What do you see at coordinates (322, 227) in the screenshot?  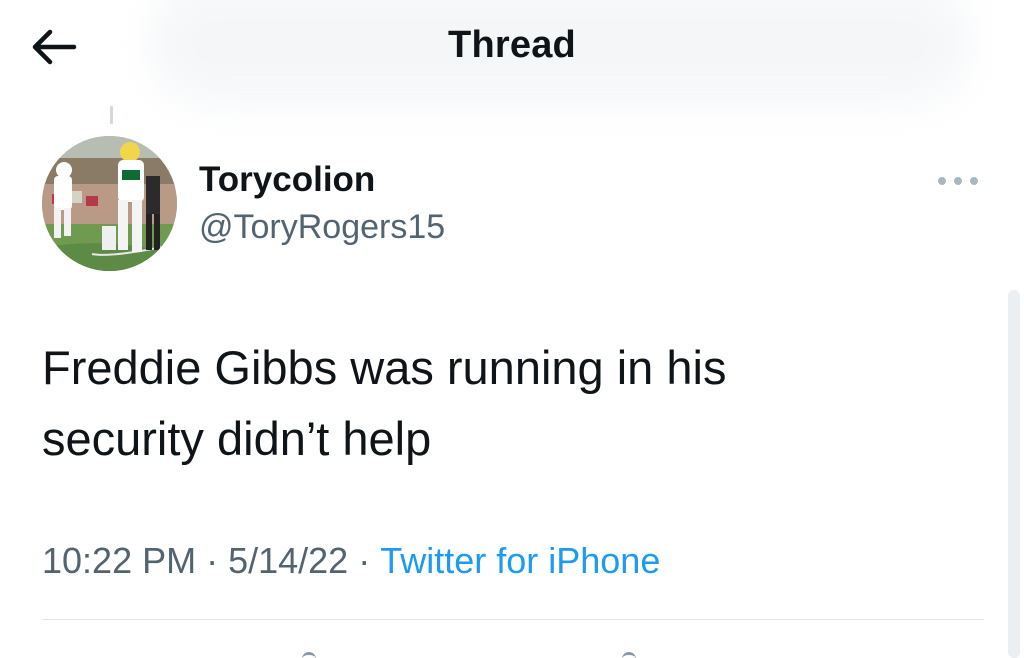 I see `author-handle: @ToryRogers15` at bounding box center [322, 227].